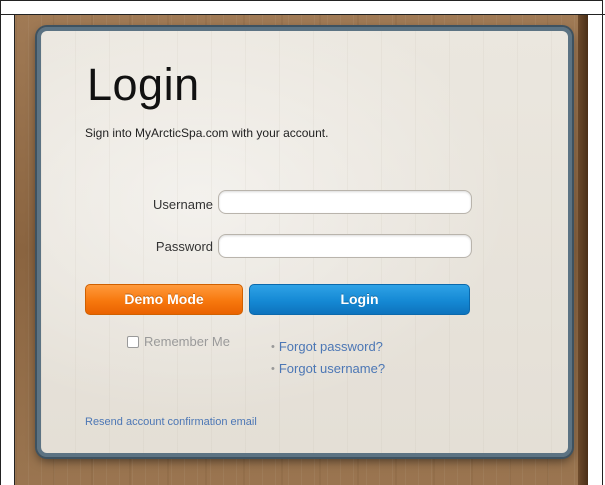 The width and height of the screenshot is (605, 485). What do you see at coordinates (183, 204) in the screenshot?
I see `username-label: Username` at bounding box center [183, 204].